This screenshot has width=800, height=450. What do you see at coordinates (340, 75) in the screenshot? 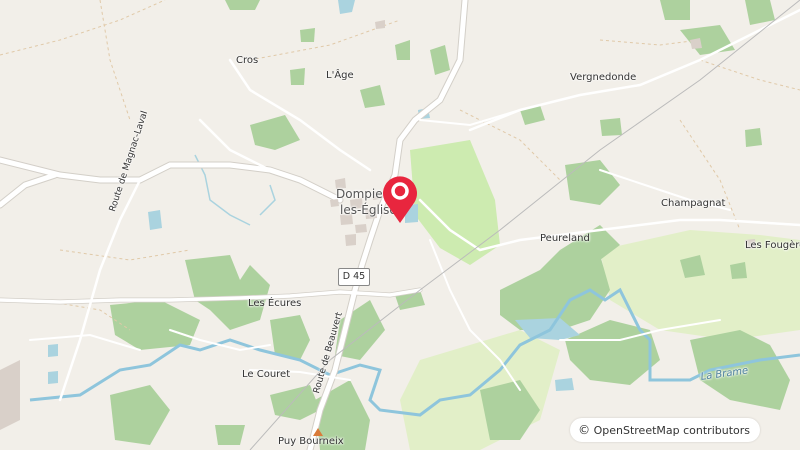
I see `place-label-lage: L'Âge` at bounding box center [340, 75].